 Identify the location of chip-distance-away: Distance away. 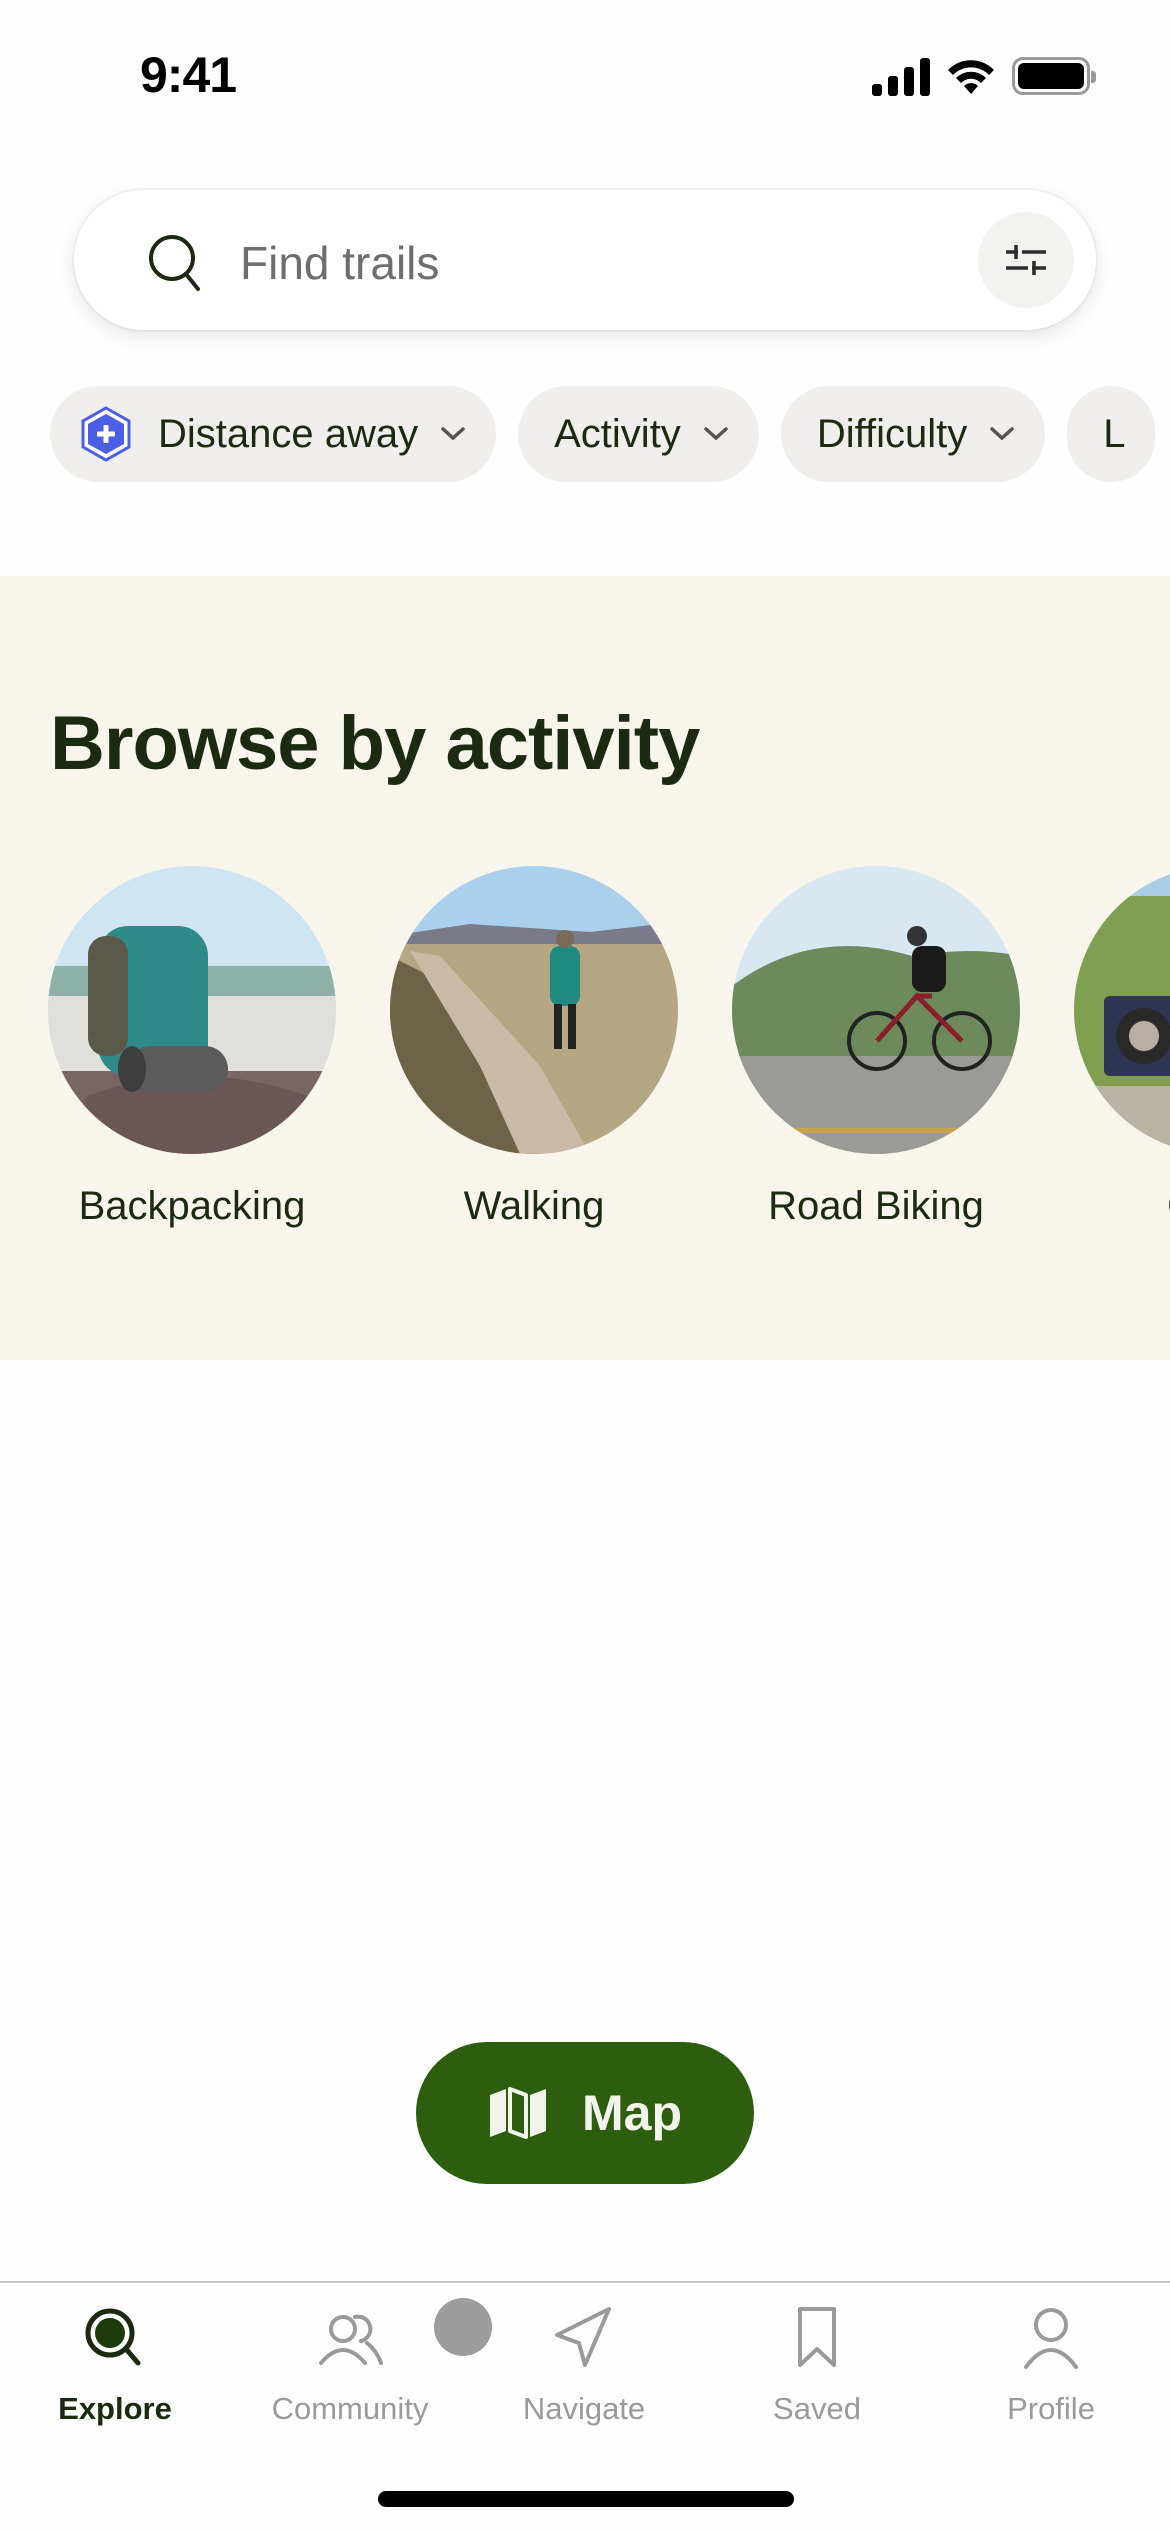
(273, 434).